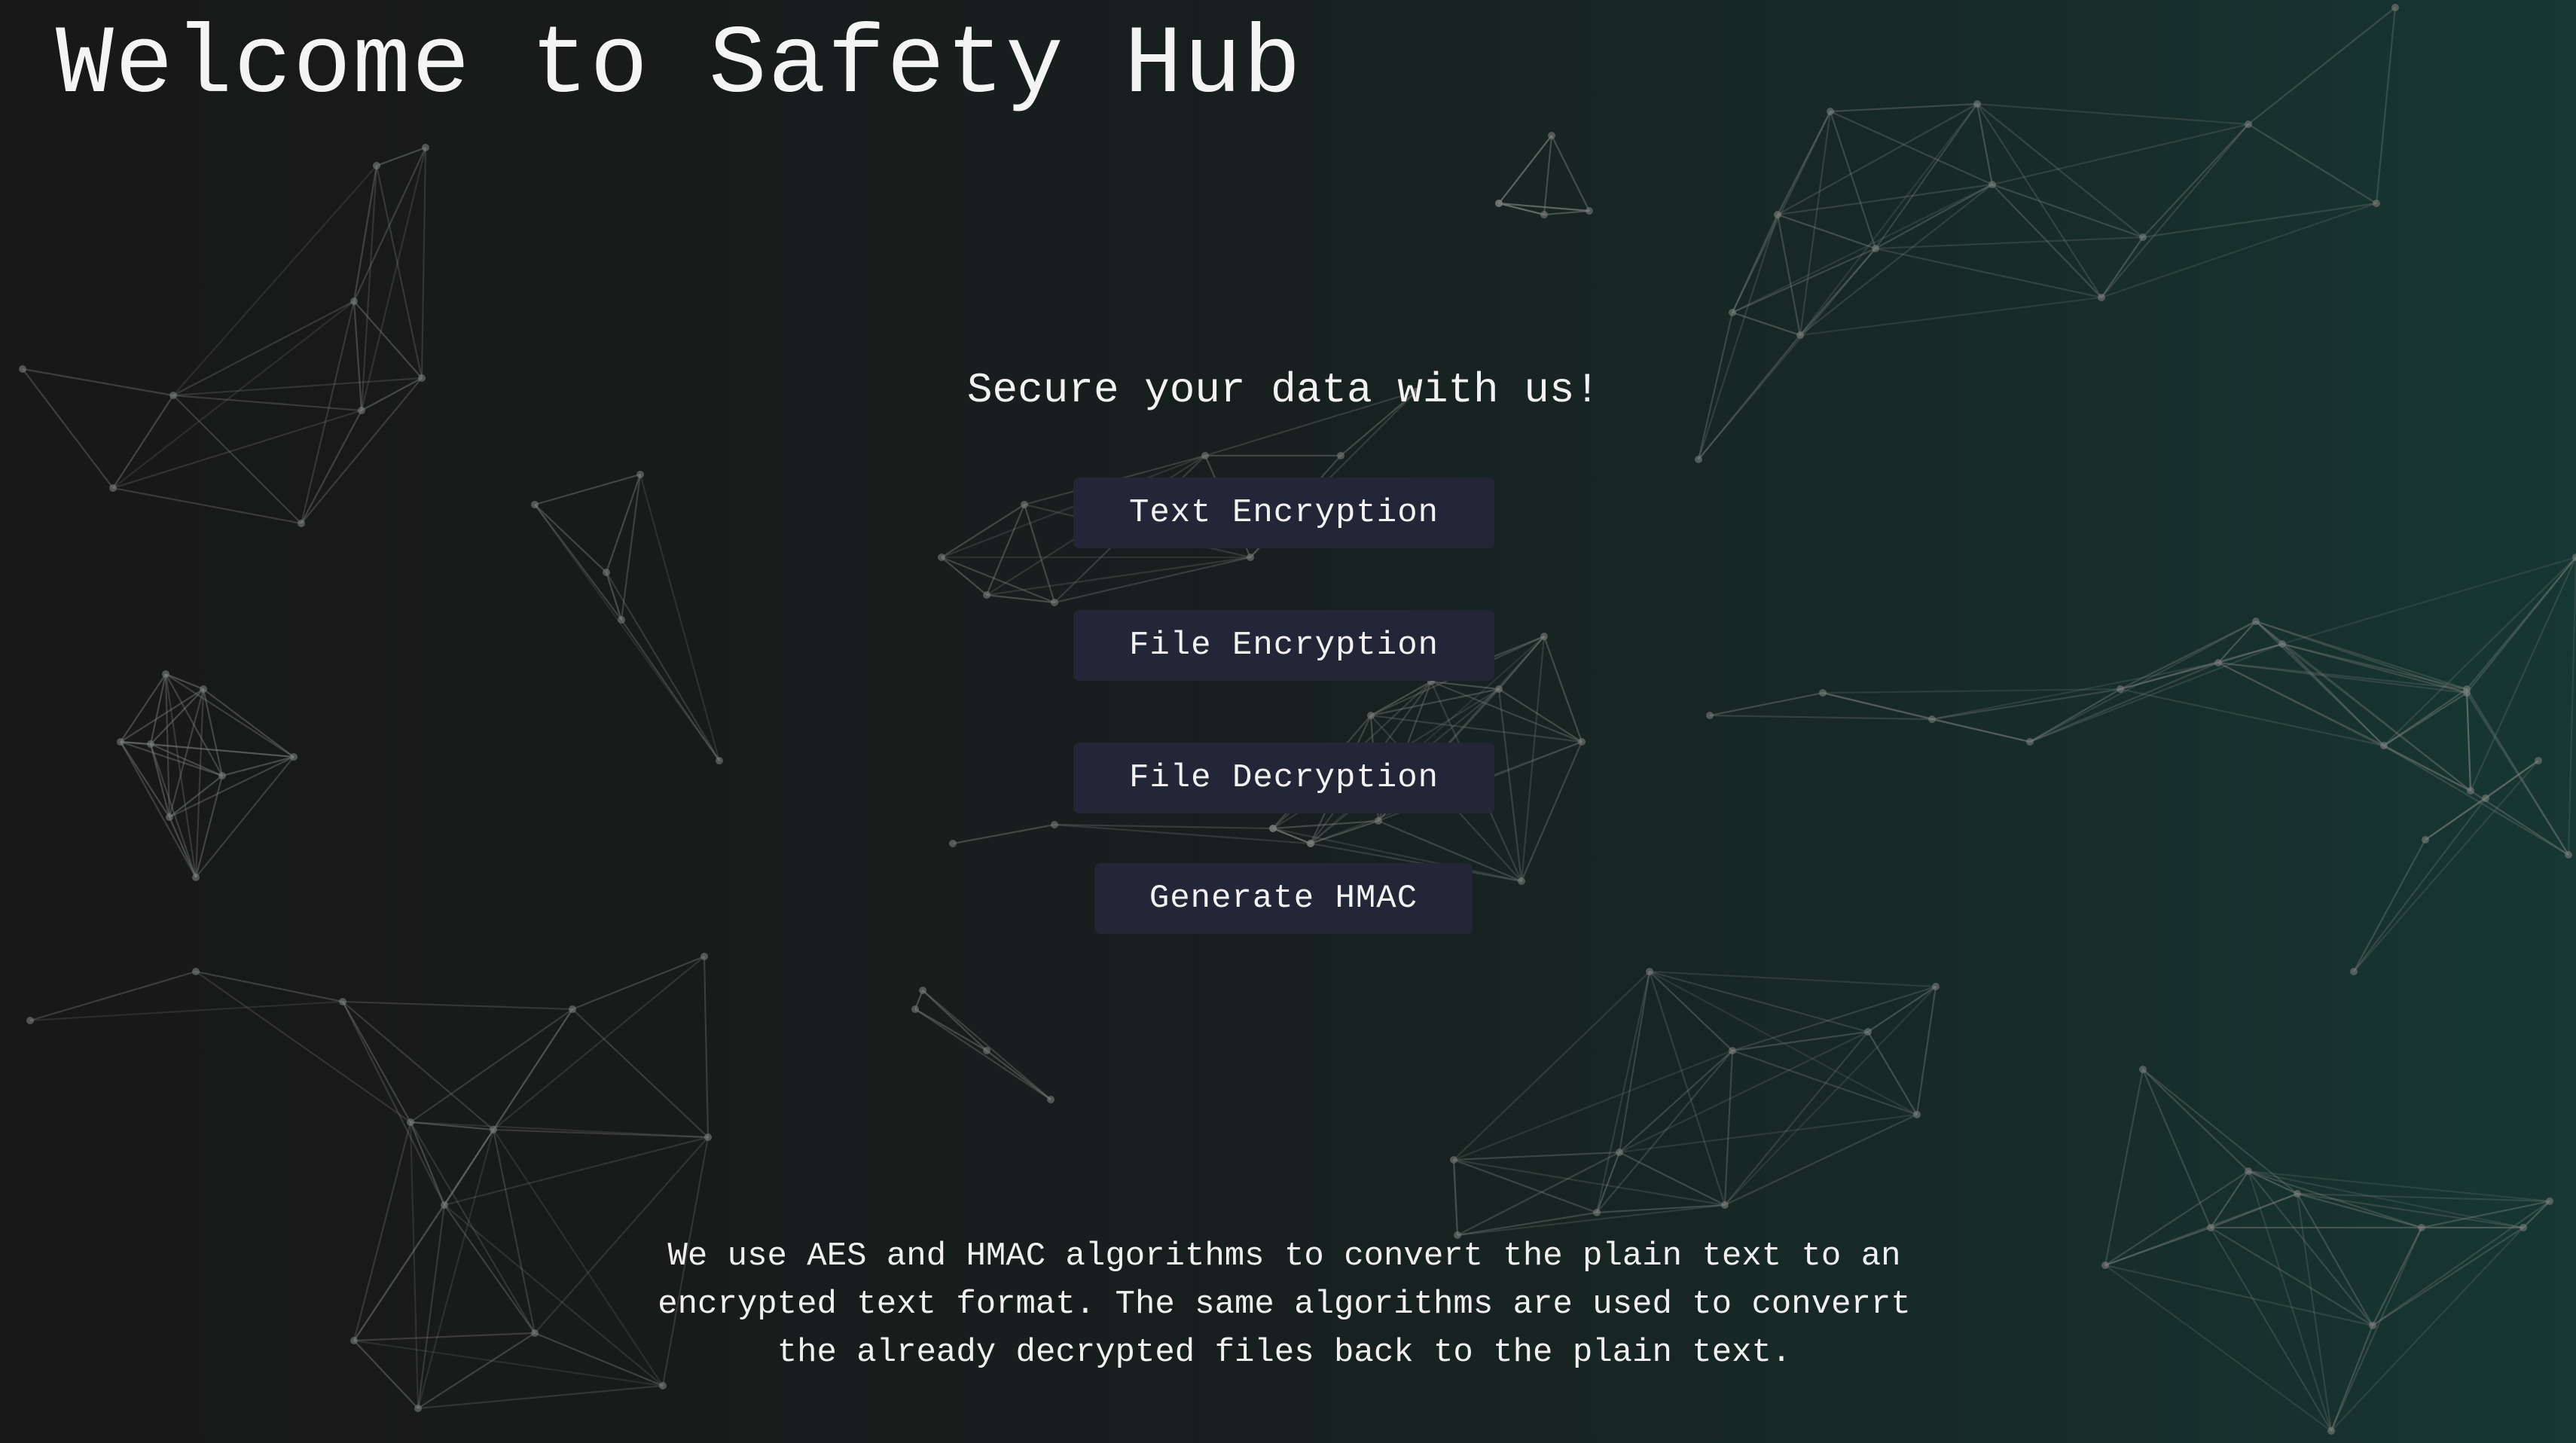 The width and height of the screenshot is (2576, 1443). Describe the element at coordinates (680, 66) in the screenshot. I see `page-title: Welcome to Safety Hub` at that location.